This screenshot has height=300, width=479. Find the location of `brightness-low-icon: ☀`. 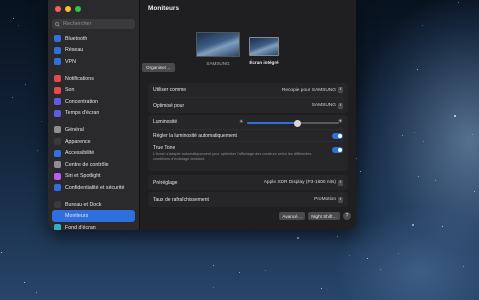

brightness-low-icon: ☀ is located at coordinates (241, 122).